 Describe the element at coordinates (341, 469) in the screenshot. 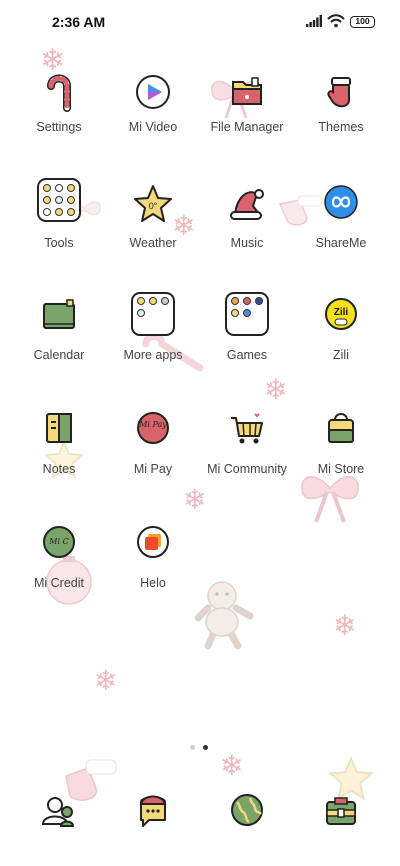

I see `app-label: Mi Store` at that location.